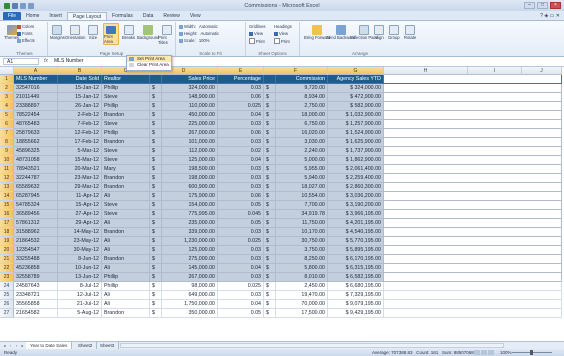  I want to click on header-cell: Date Sold, so click(80, 79).